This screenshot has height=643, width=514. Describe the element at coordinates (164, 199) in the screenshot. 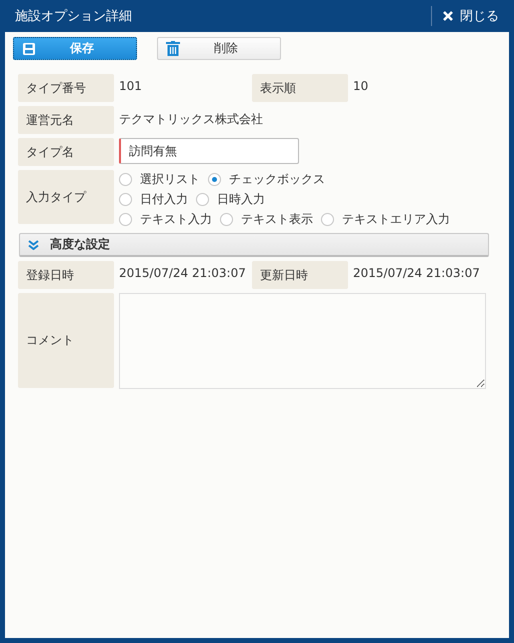

I see `radio-label: 日付入力` at that location.